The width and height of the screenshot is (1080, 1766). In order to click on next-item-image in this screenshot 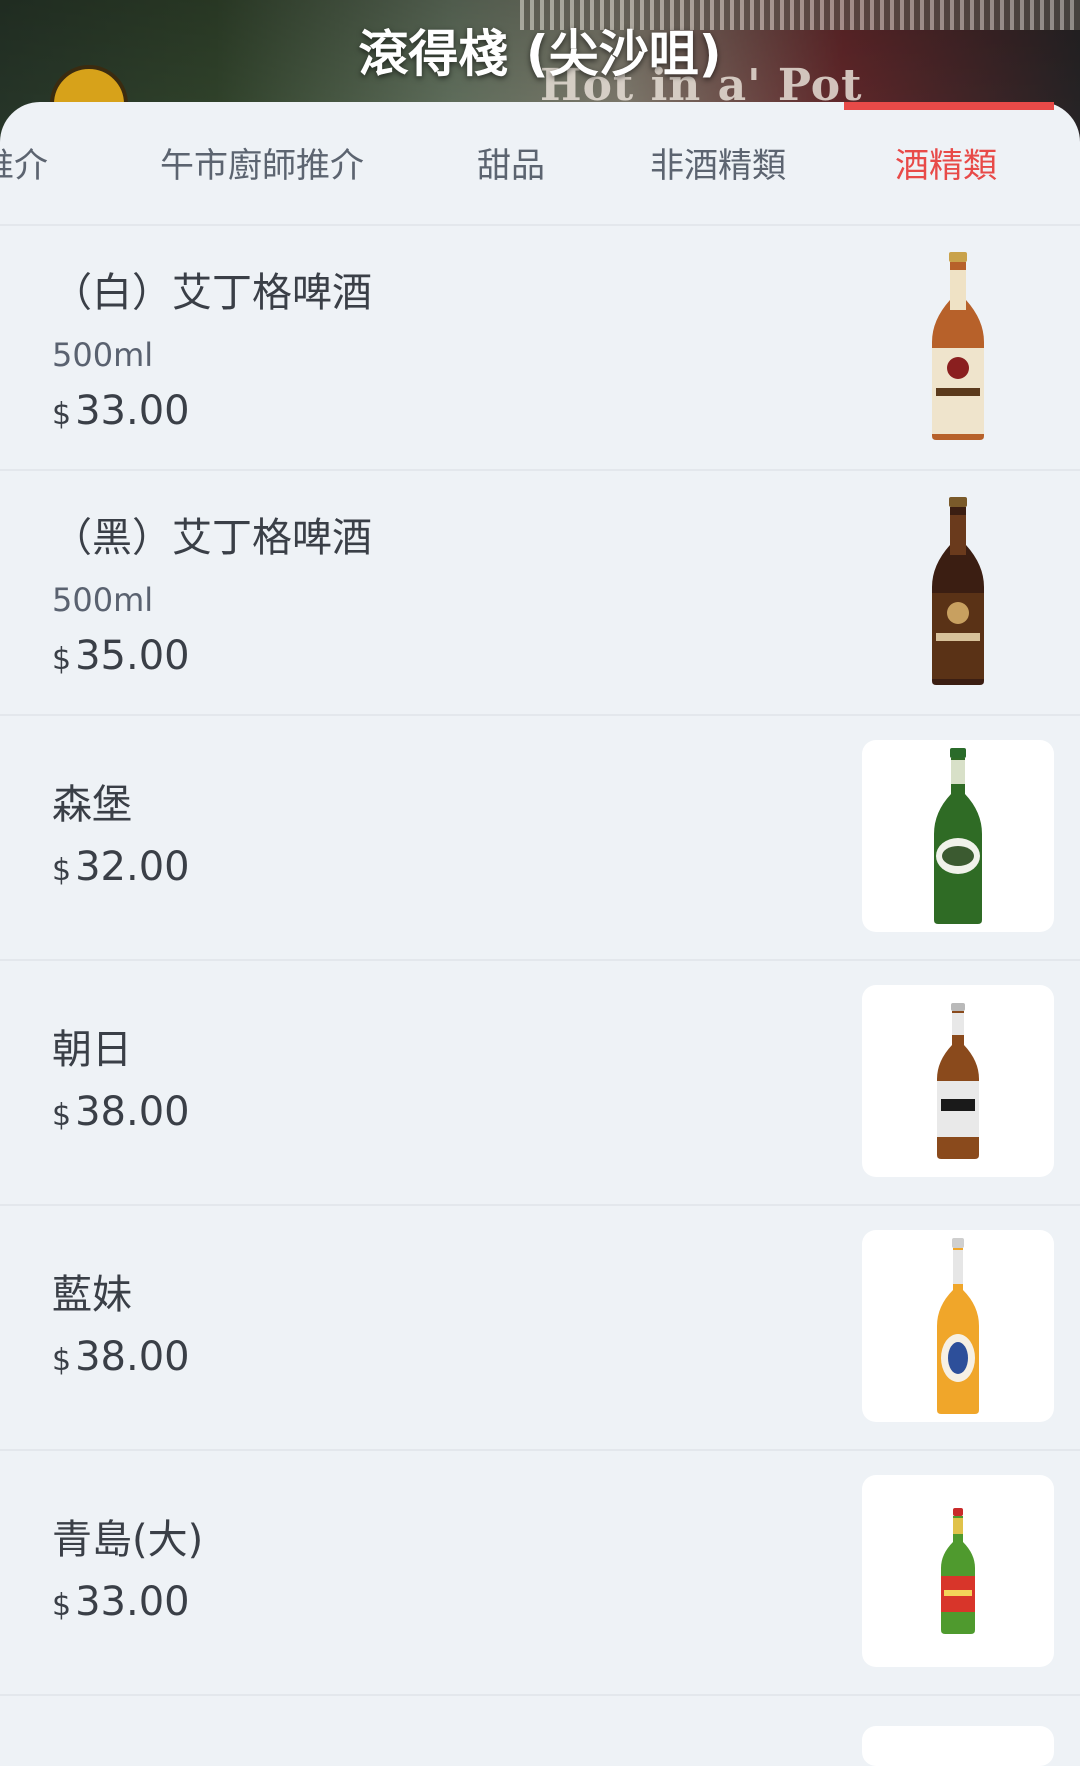, I will do `click(958, 1746)`.